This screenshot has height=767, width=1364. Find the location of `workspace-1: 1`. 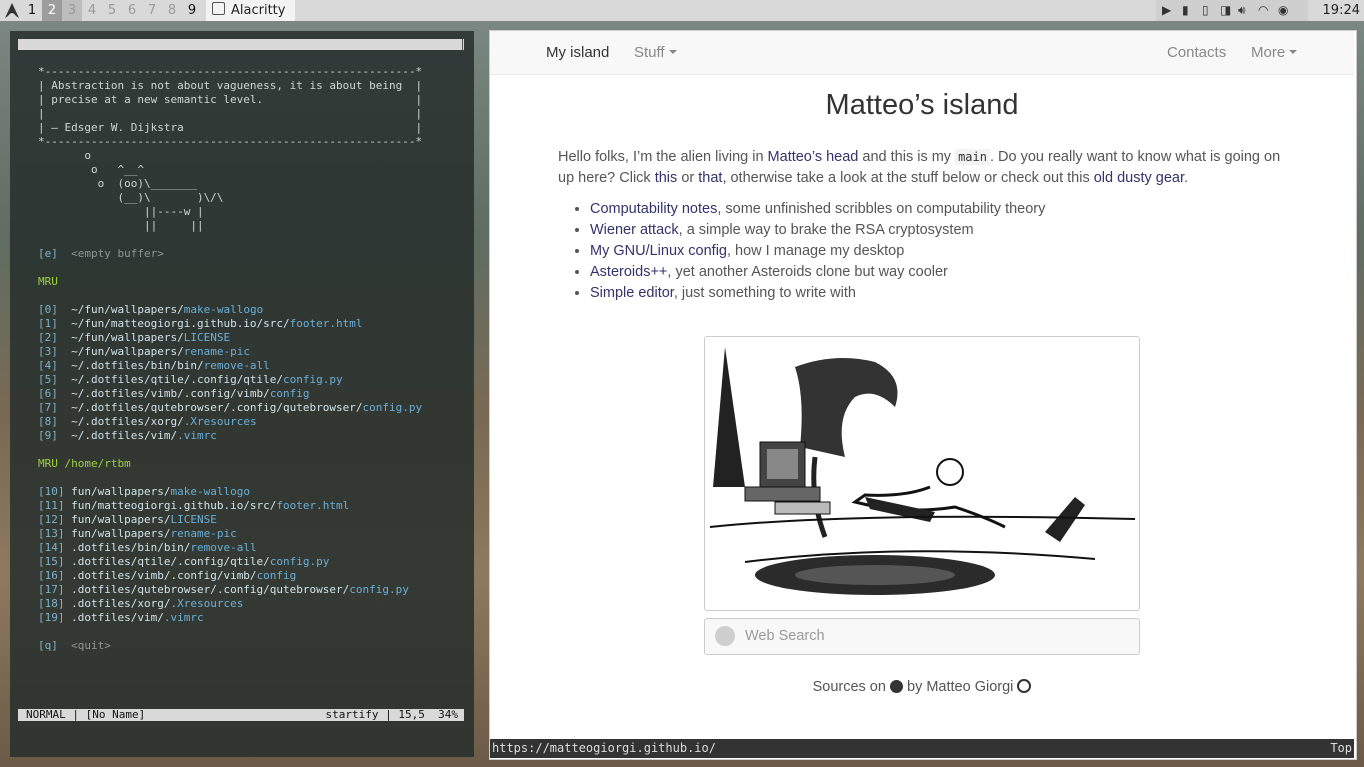

workspace-1: 1 is located at coordinates (32, 10).